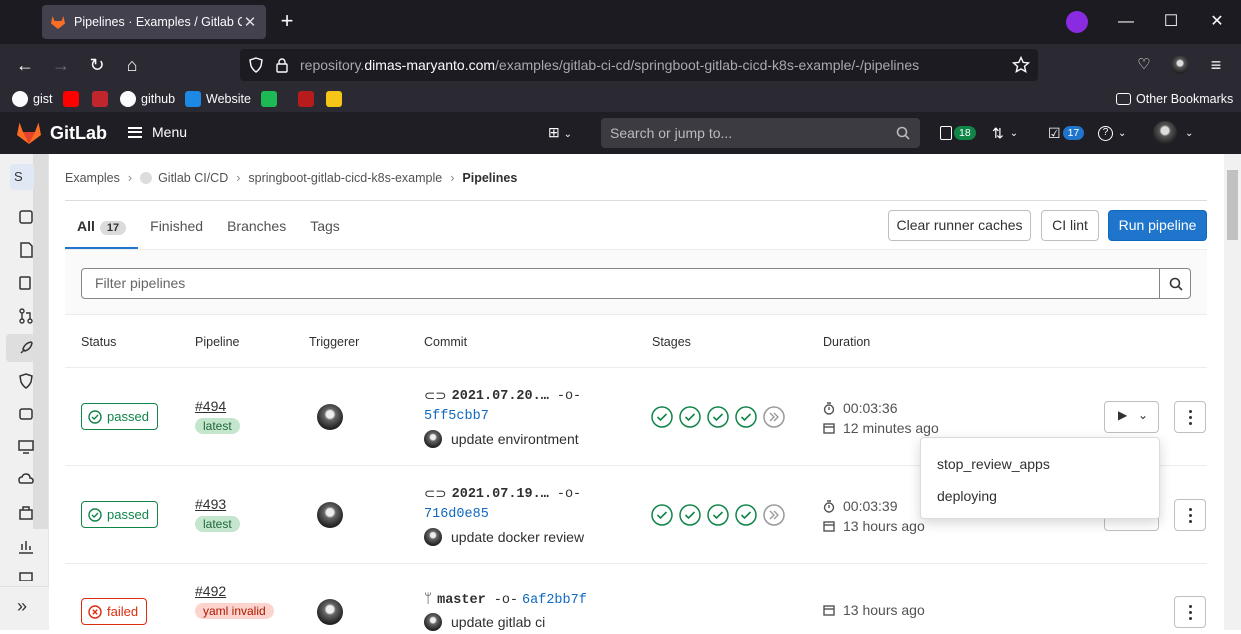  Describe the element at coordinates (193, 178) in the screenshot. I see `breadcrumb-gitlab-cicd: Gitlab CI/CD` at that location.